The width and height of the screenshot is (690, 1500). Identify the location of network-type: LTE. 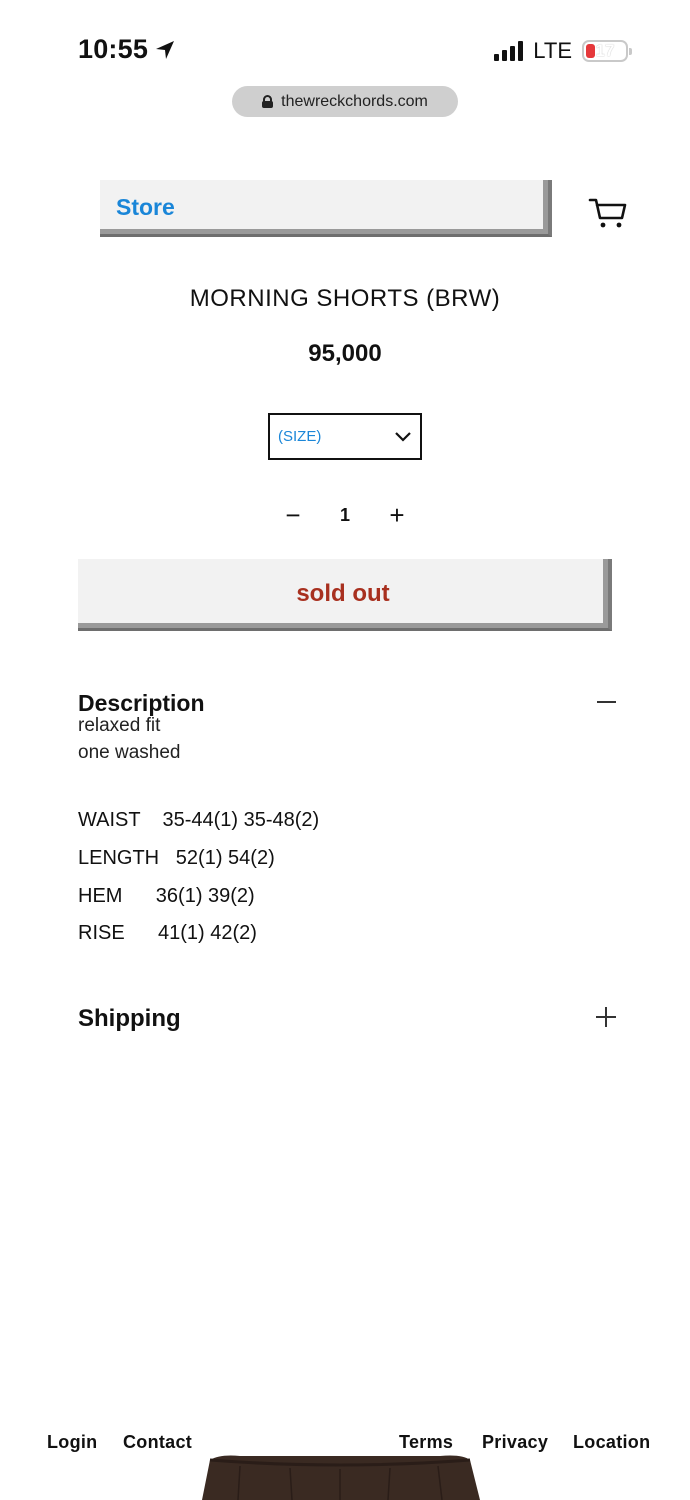
(552, 50).